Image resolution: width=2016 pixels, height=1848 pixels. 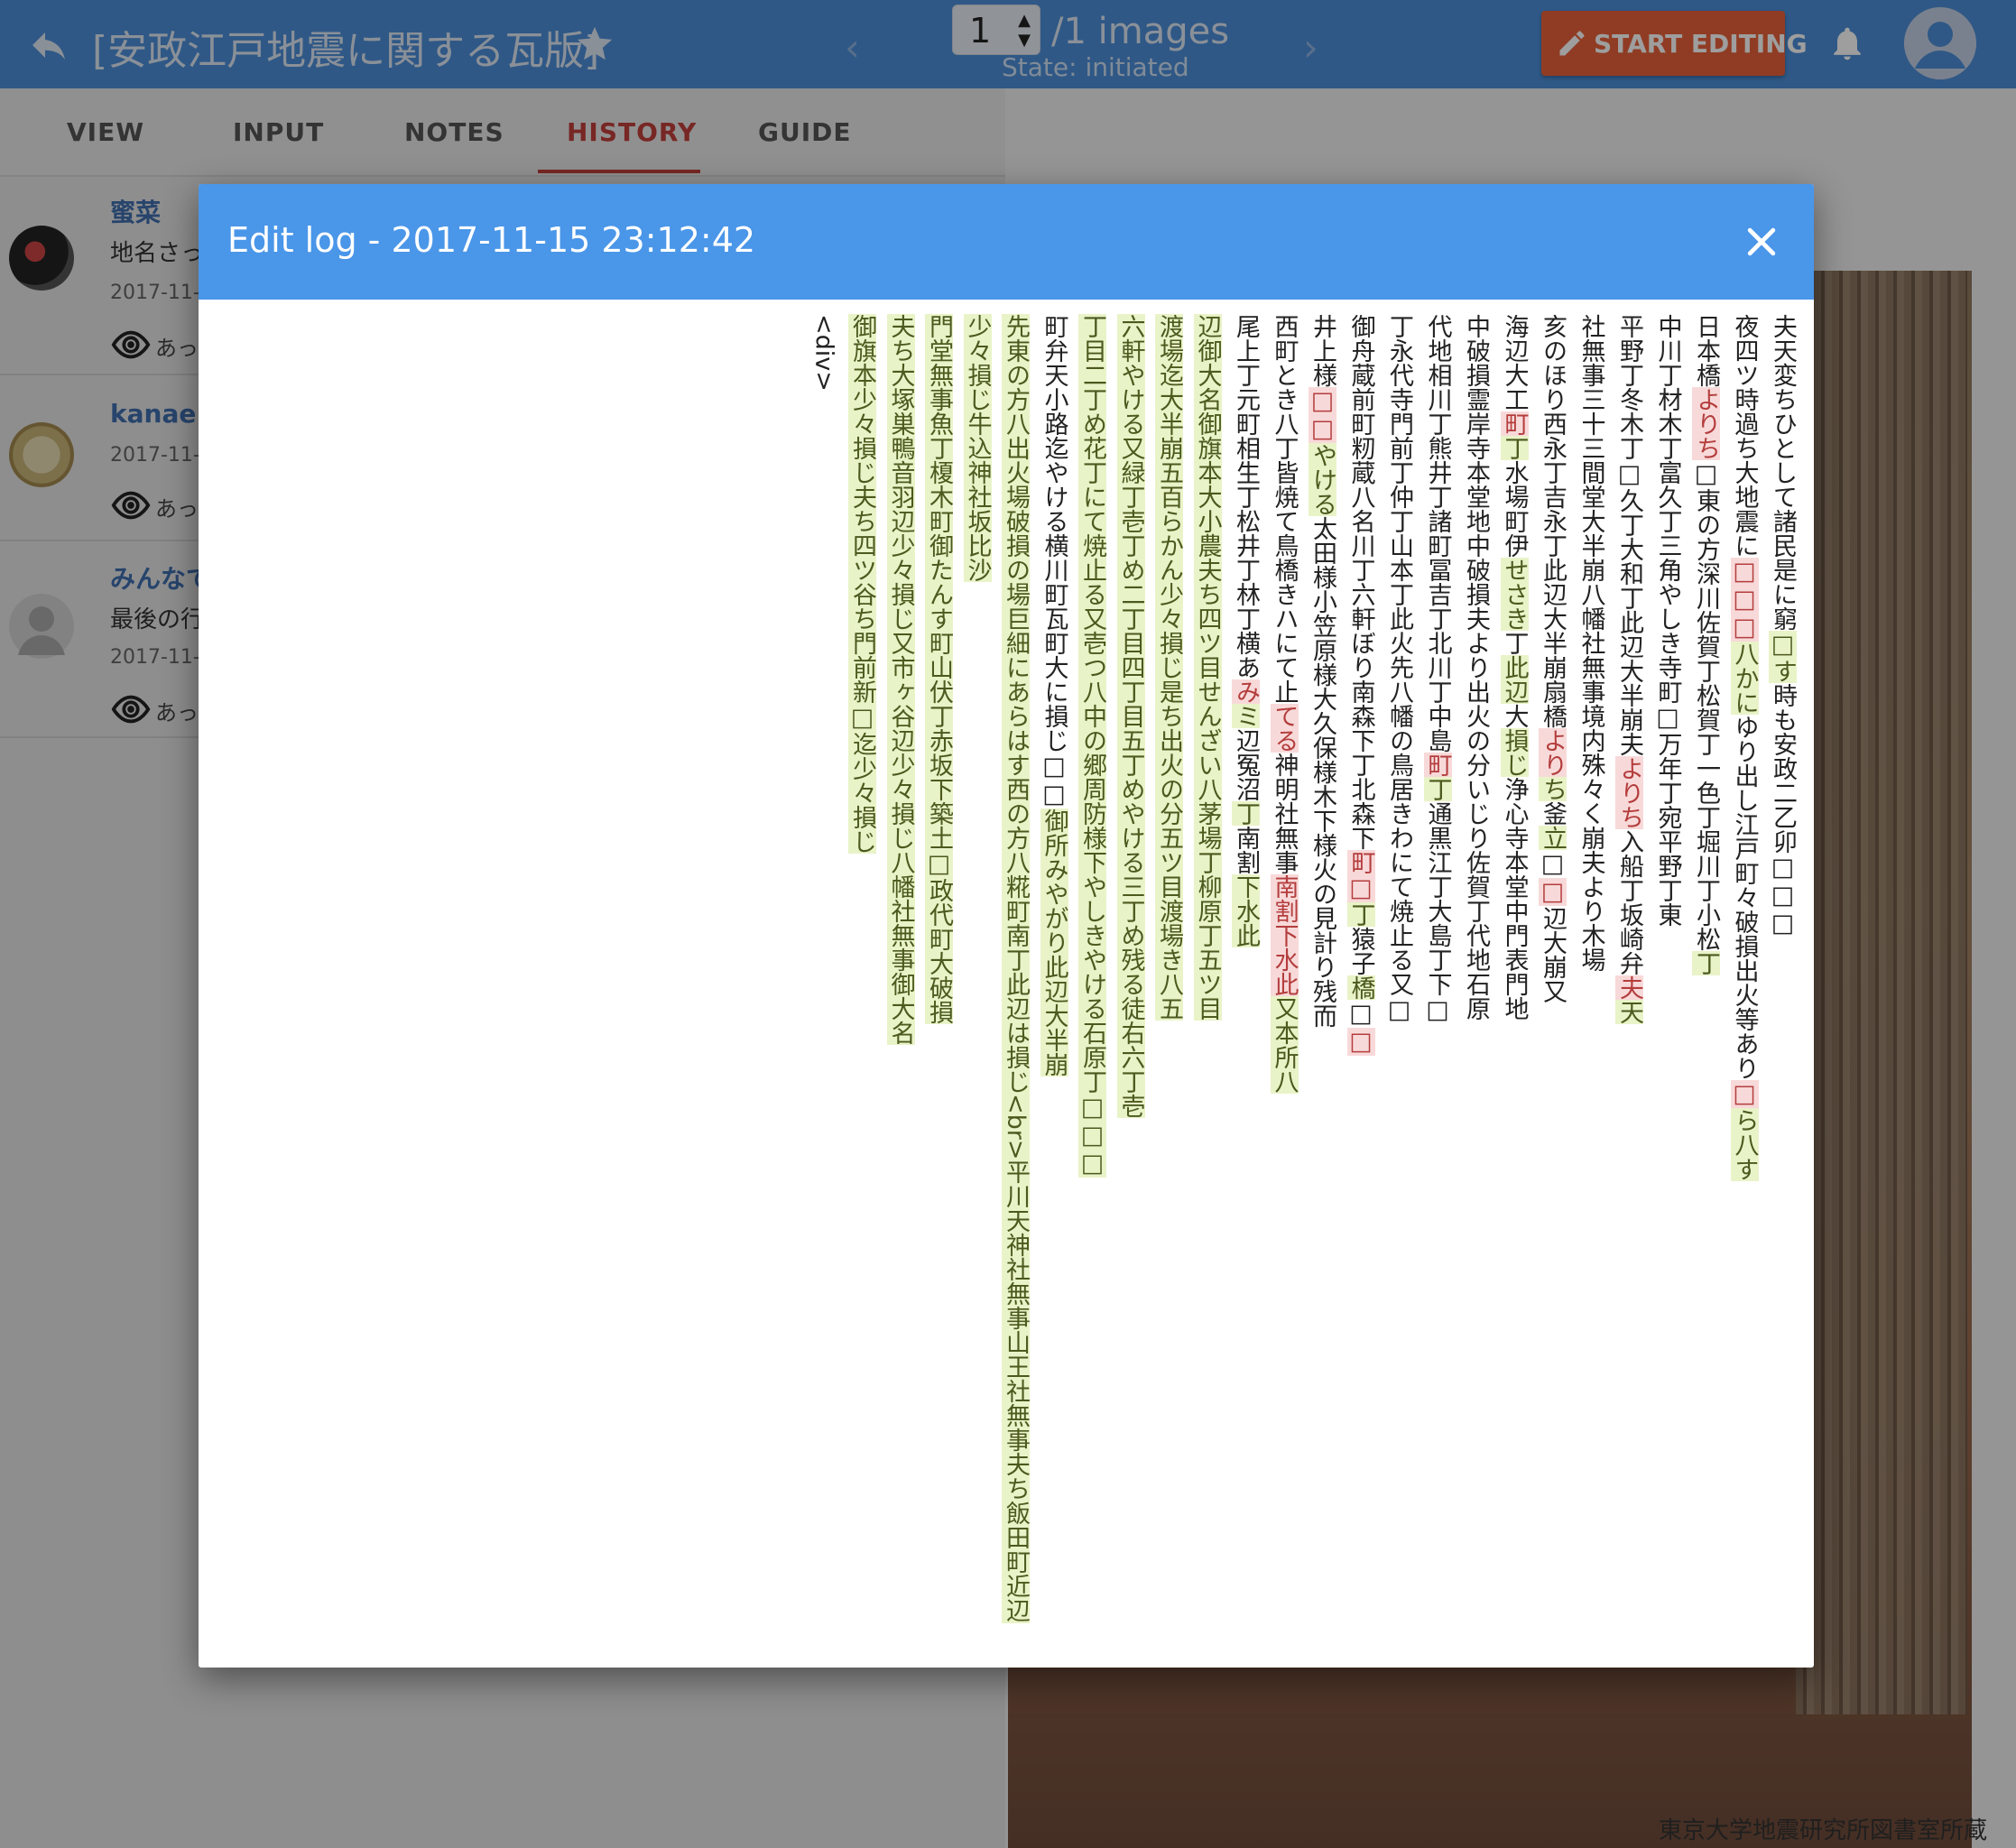 I want to click on diff-text-segment: 時も安政二乙卯□□□, so click(x=1783, y=810).